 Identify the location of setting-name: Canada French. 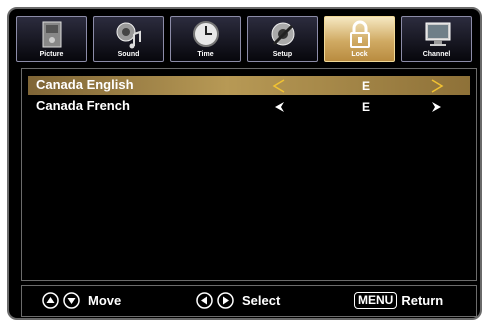
(83, 105).